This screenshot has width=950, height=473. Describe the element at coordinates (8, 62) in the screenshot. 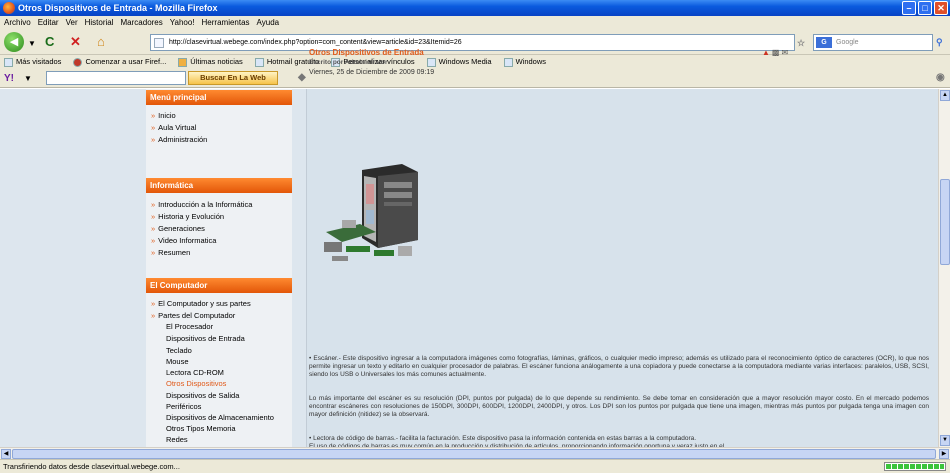

I see `bookmark-icon` at that location.